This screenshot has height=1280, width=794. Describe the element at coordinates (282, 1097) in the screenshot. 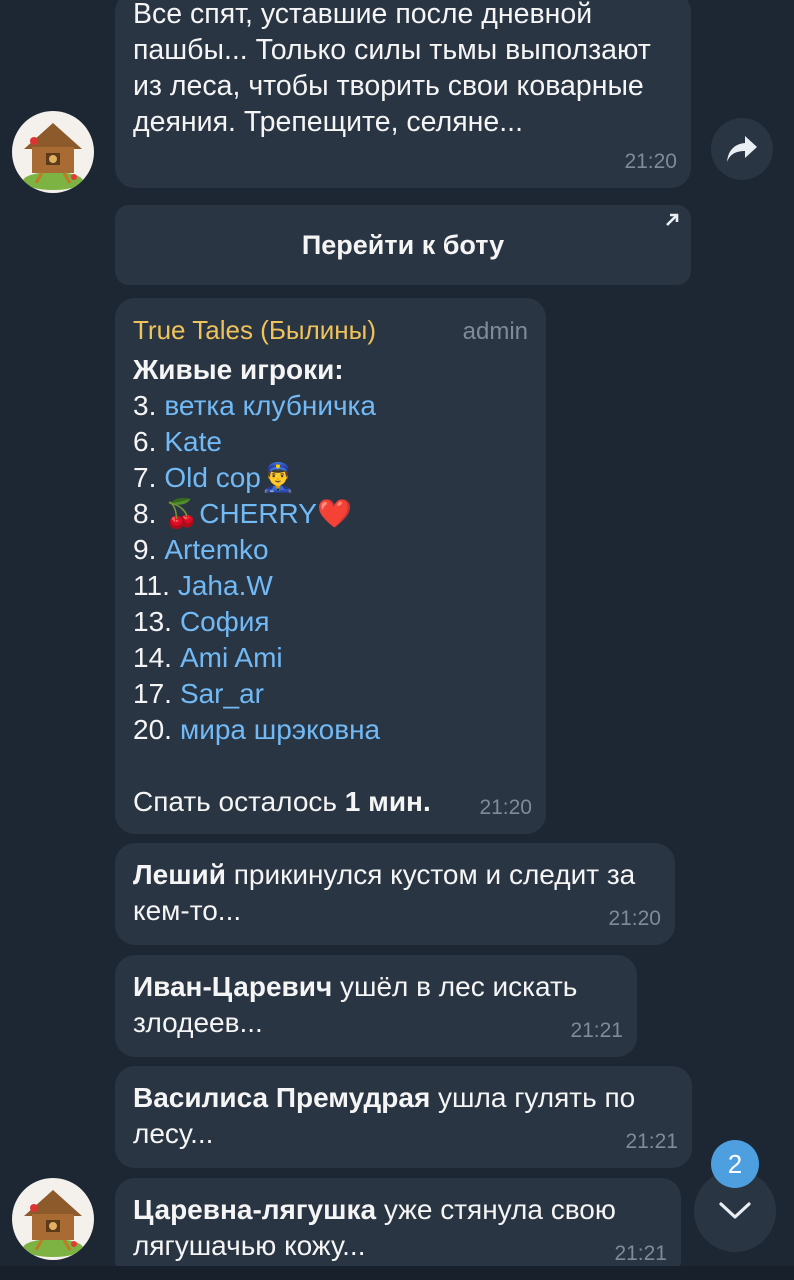

I see `role-name: Василиса Премудрая` at that location.